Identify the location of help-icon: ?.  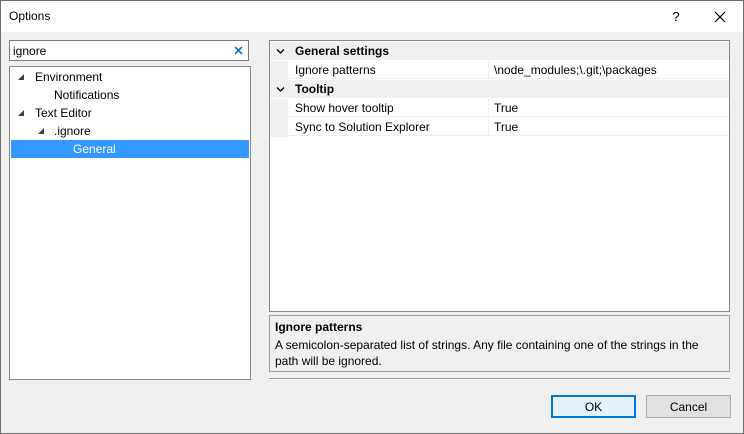
(676, 16).